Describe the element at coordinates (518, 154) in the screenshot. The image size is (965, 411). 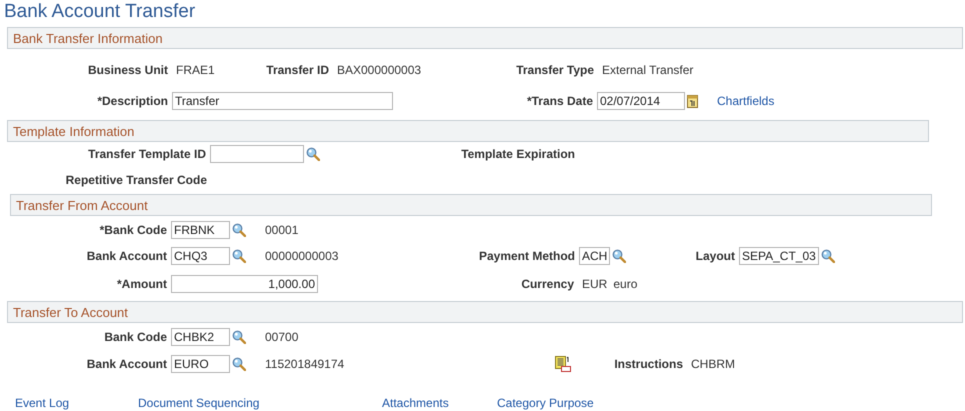
I see `field-label: Template Expiration` at that location.